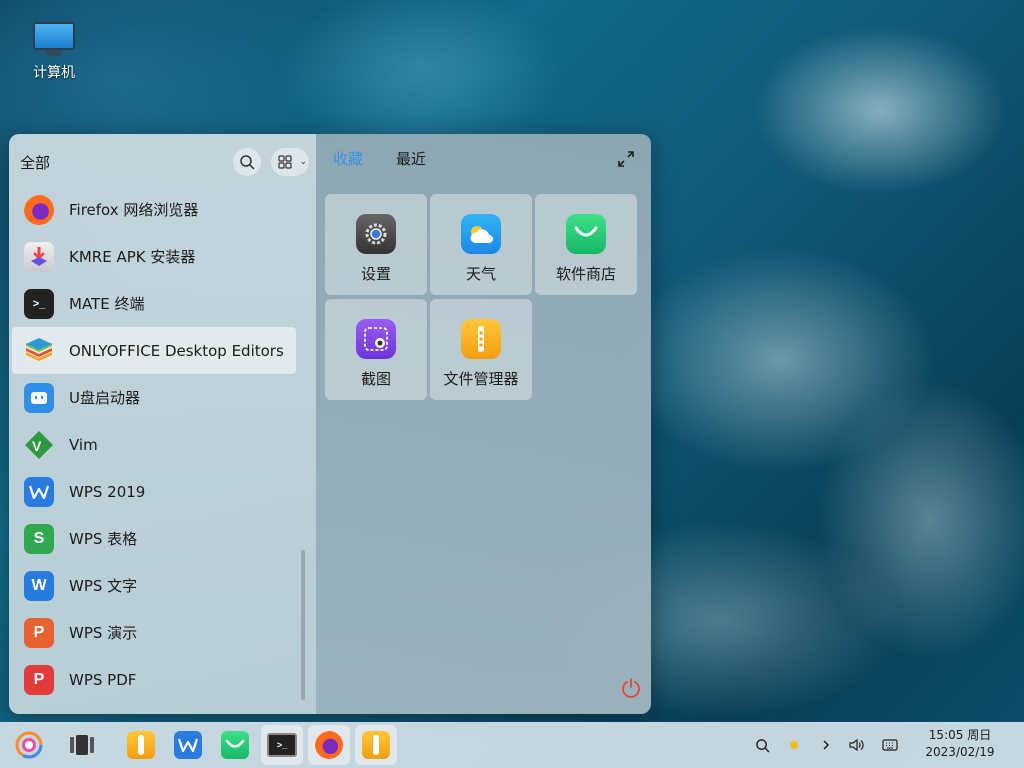 This screenshot has height=768, width=1024. I want to click on multitask-view-button, so click(82, 745).